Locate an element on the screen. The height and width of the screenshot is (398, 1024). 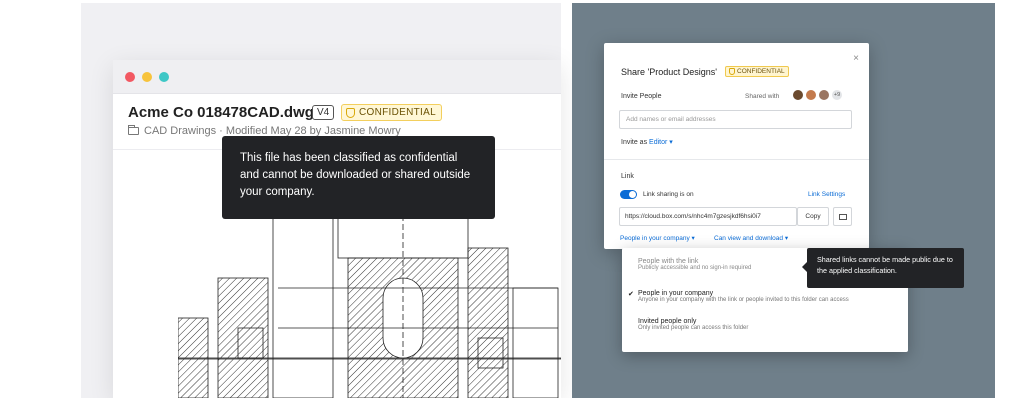
link-settings-link: Link Settings is located at coordinates (826, 194).